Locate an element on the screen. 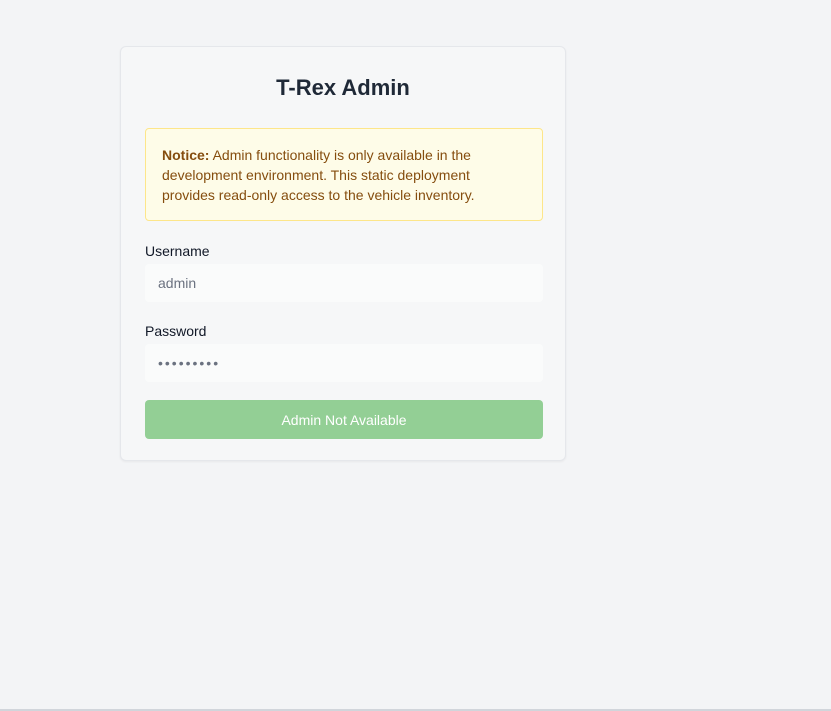  admin-submit-button: Admin Not Available is located at coordinates (344, 419).